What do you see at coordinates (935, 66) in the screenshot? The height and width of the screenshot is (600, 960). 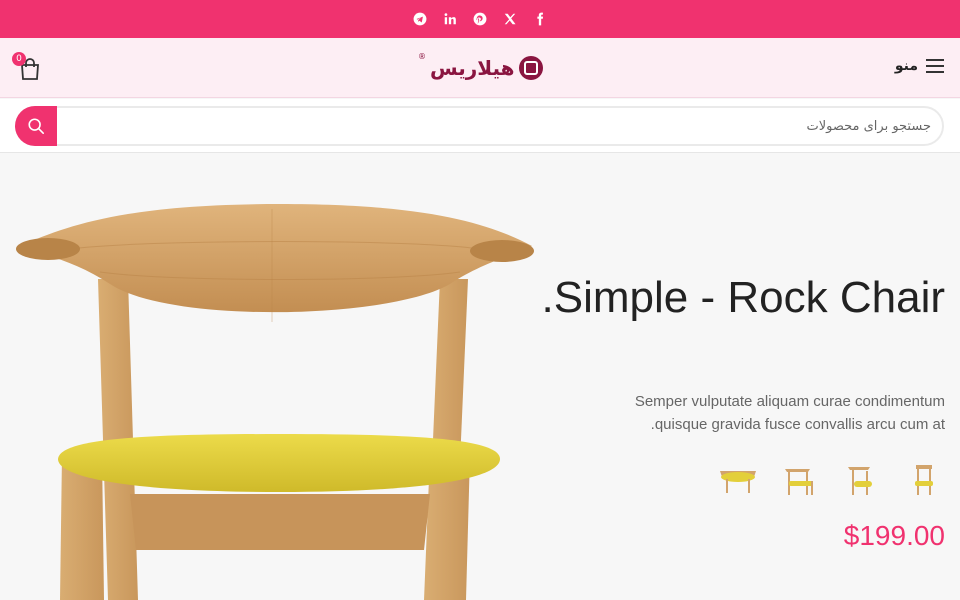 I see `hamburger-icon` at bounding box center [935, 66].